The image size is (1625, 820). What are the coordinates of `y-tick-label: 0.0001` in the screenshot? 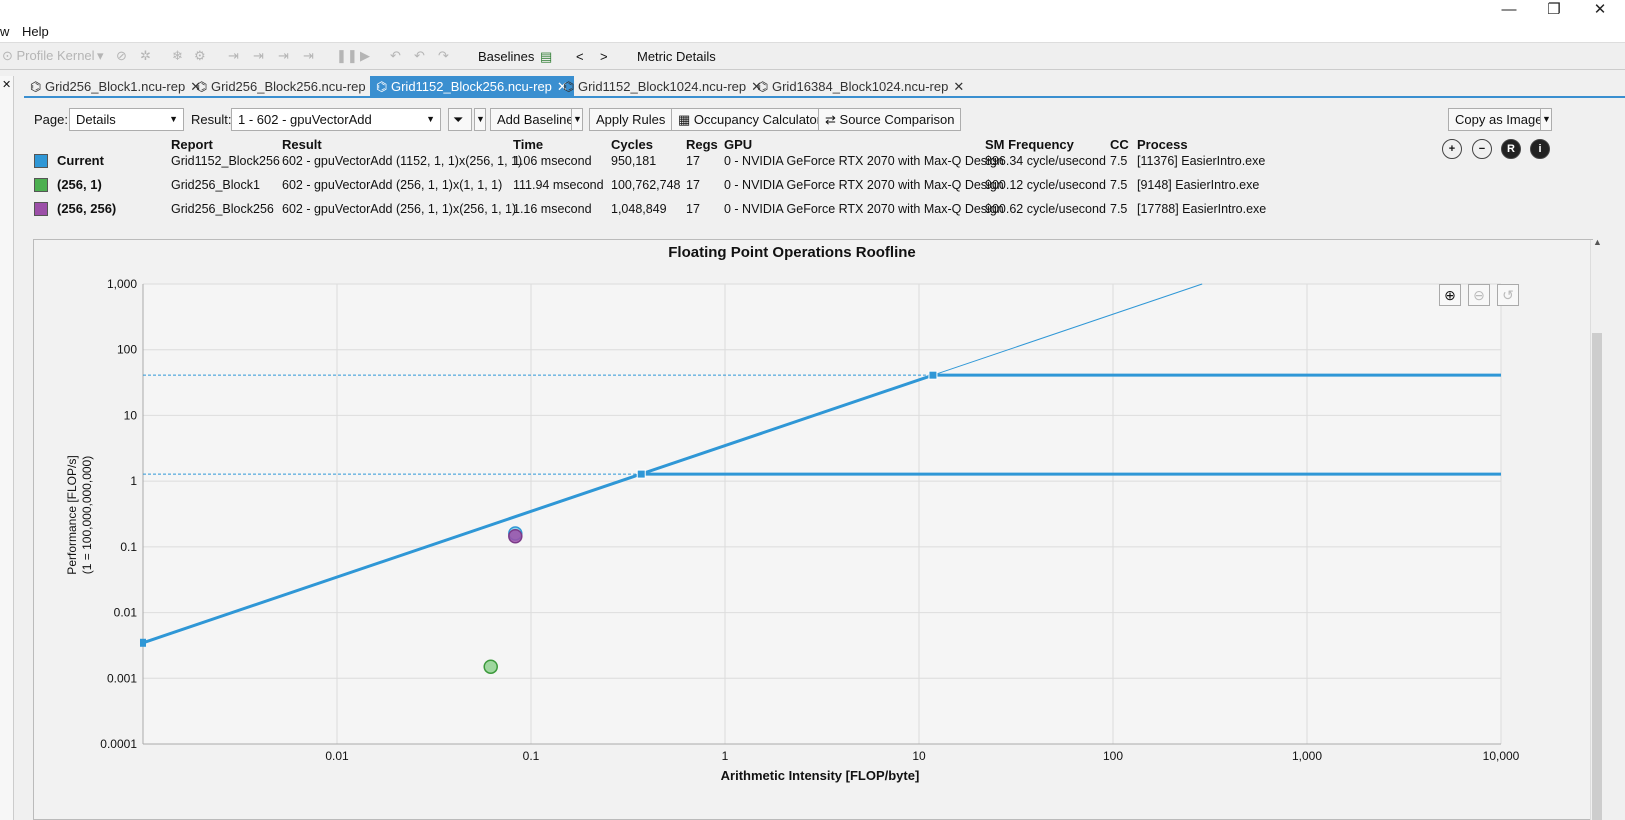 It's located at (118, 744).